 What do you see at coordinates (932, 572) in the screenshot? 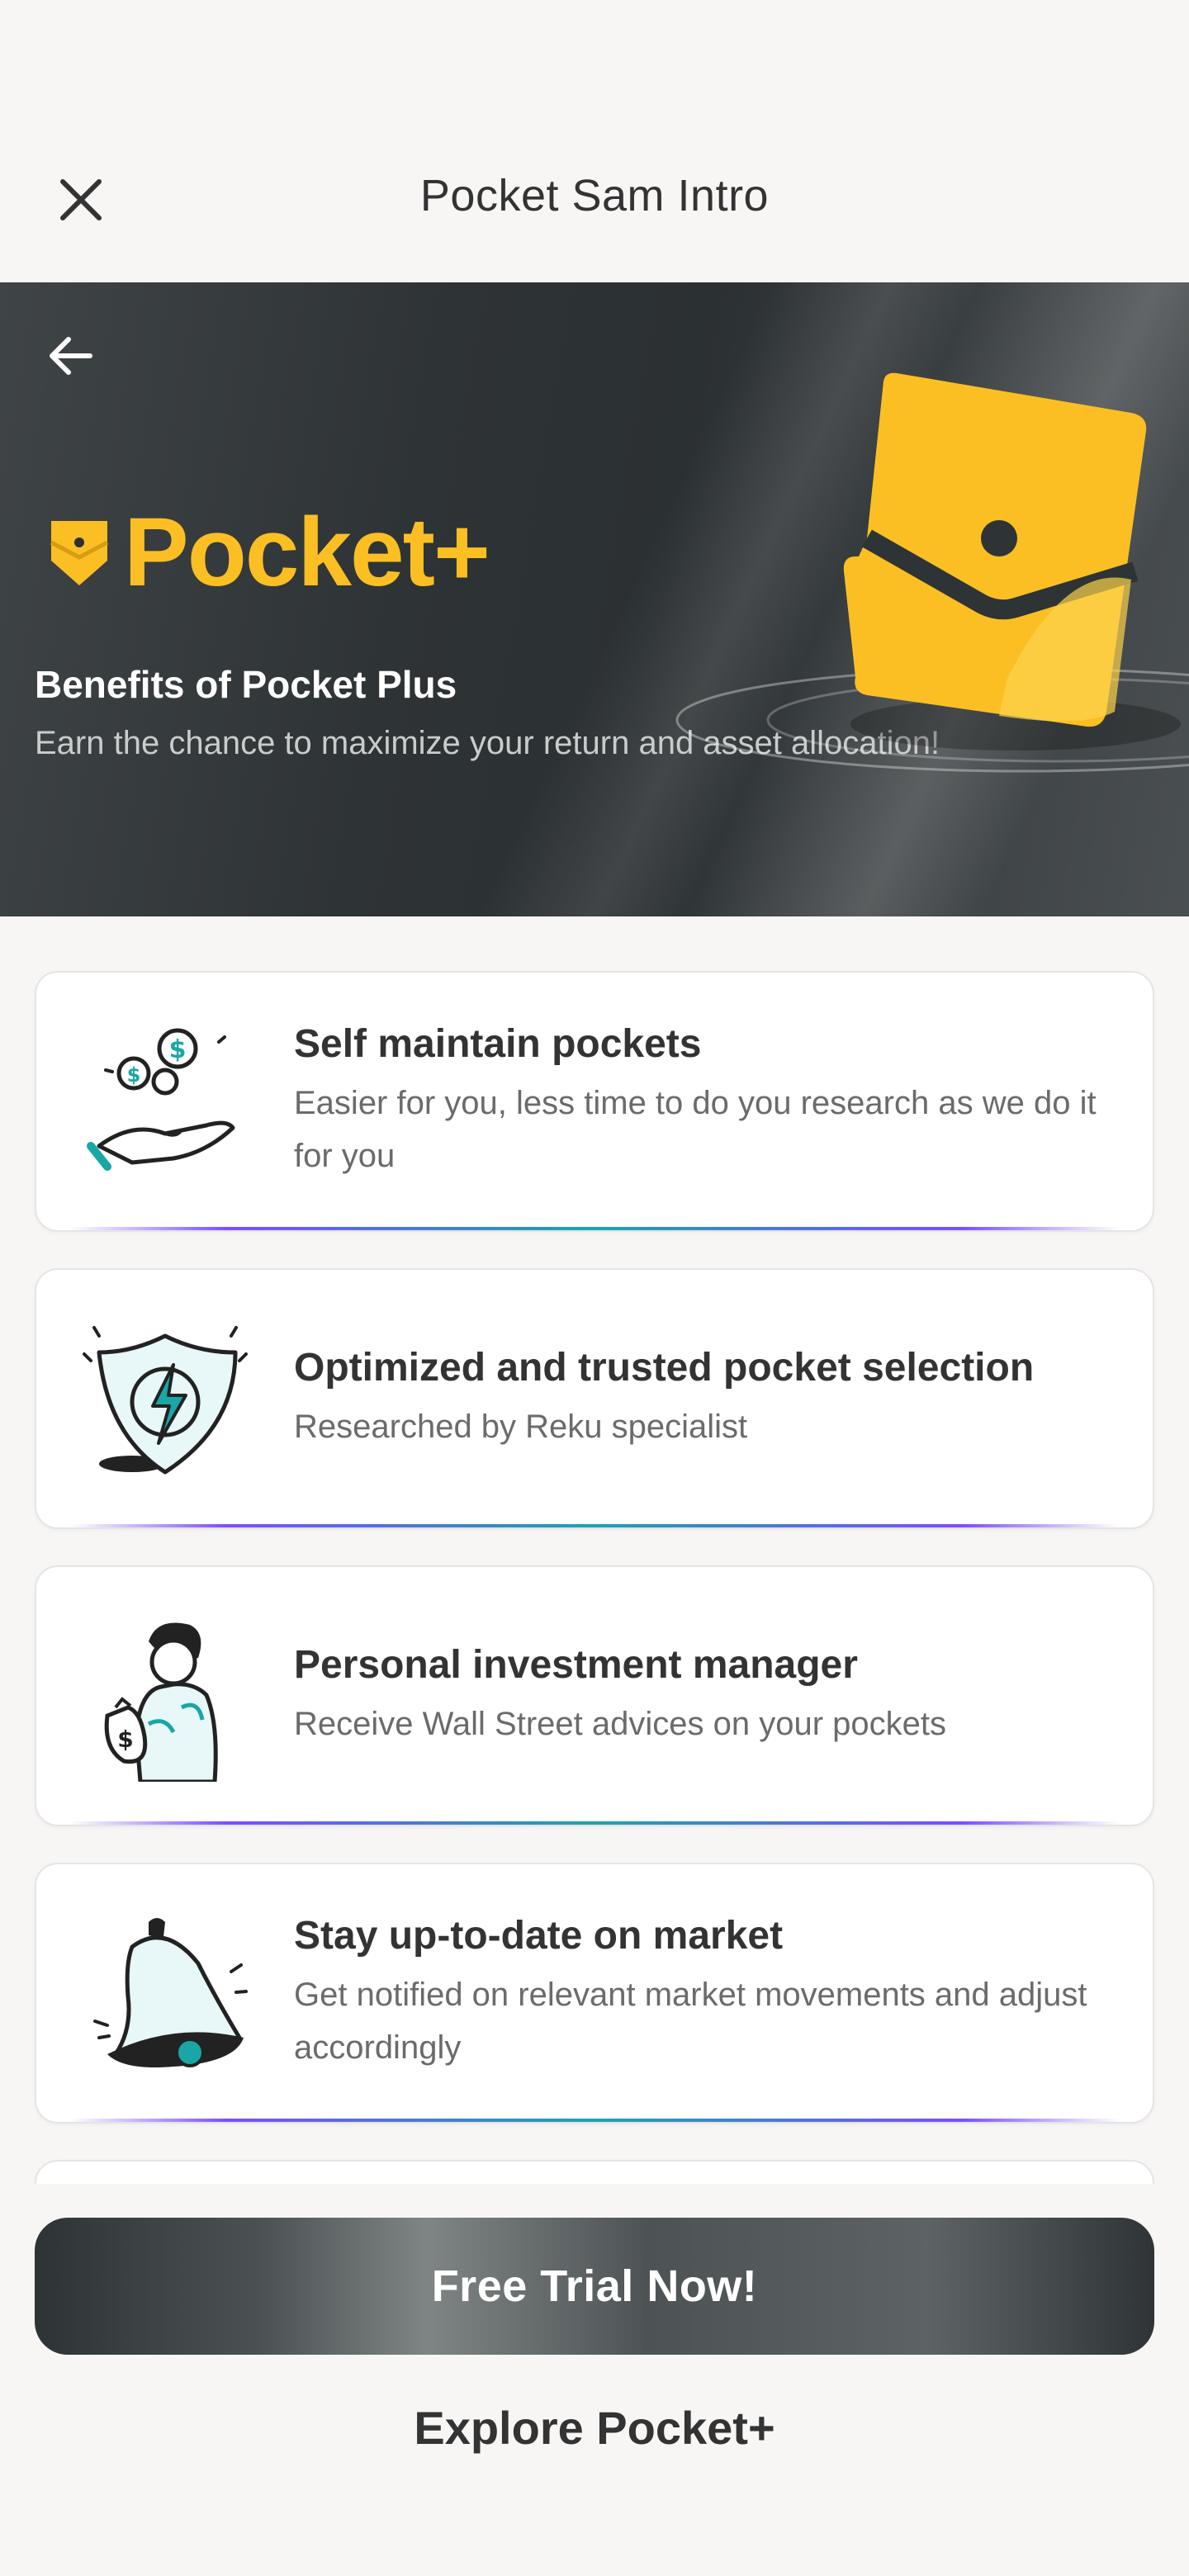
I see `pocket-illustration` at bounding box center [932, 572].